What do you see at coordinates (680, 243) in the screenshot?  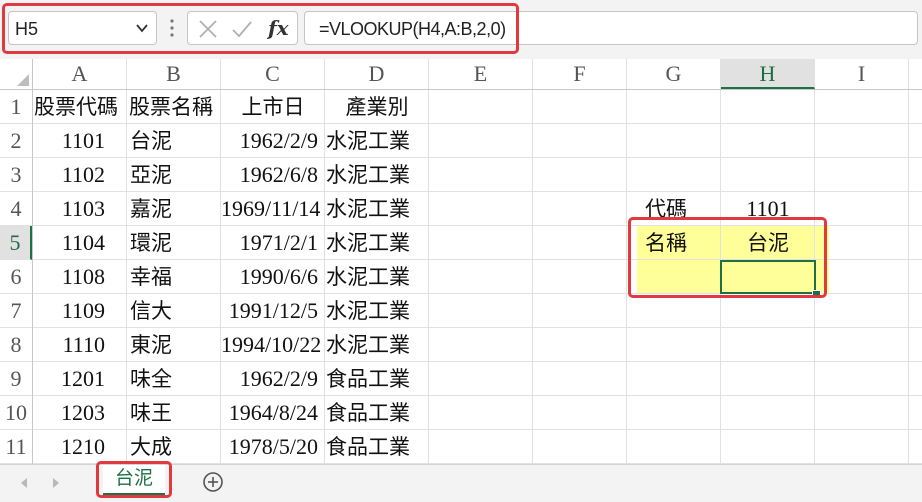 I see `lookup-name-label: 名稱` at bounding box center [680, 243].